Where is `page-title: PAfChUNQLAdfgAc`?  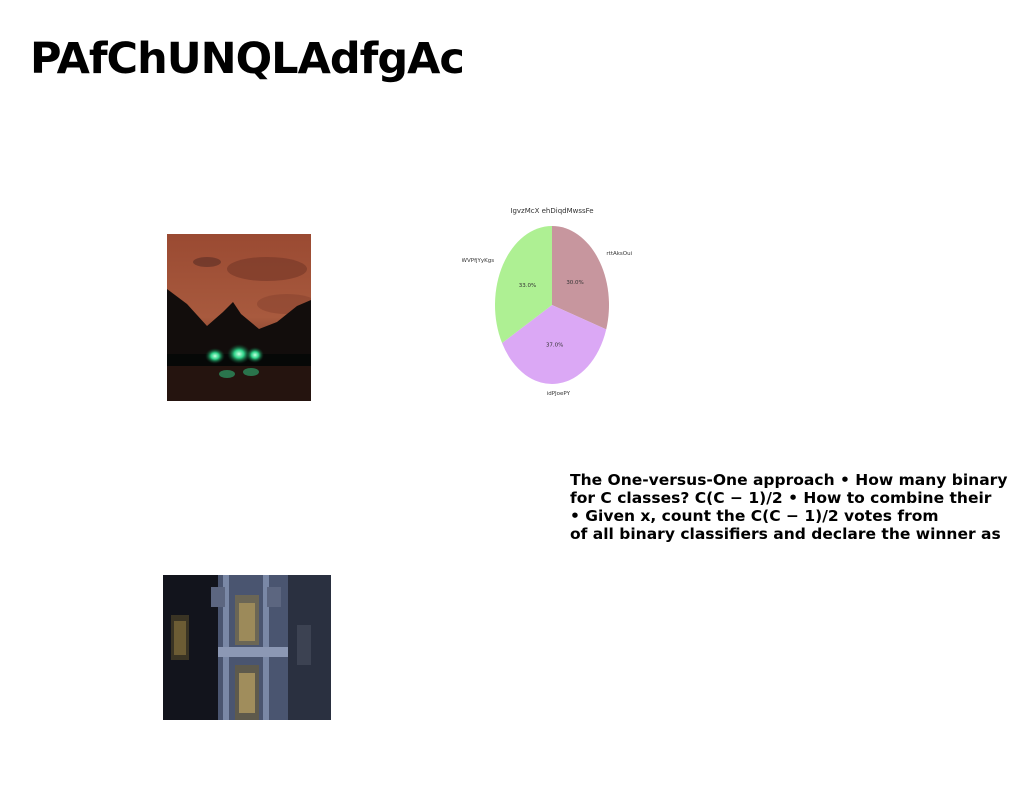
page-title: PAfChUNQLAdfgAc is located at coordinates (247, 59).